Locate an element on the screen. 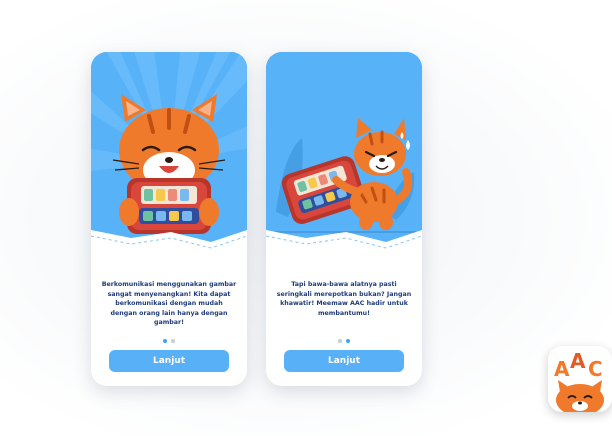 This screenshot has width=612, height=436. app-icon: A A C is located at coordinates (580, 379).